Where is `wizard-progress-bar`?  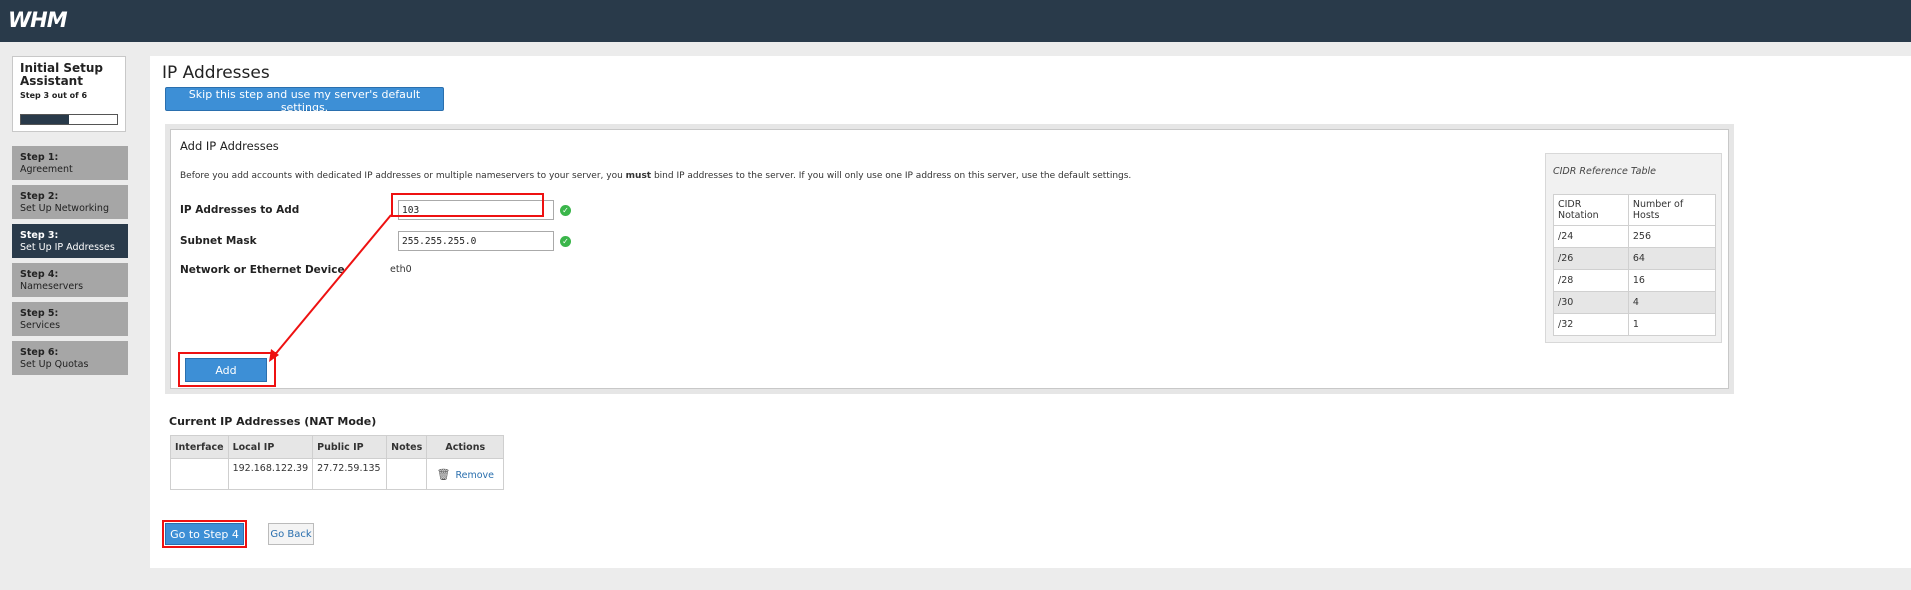 wizard-progress-bar is located at coordinates (69, 119).